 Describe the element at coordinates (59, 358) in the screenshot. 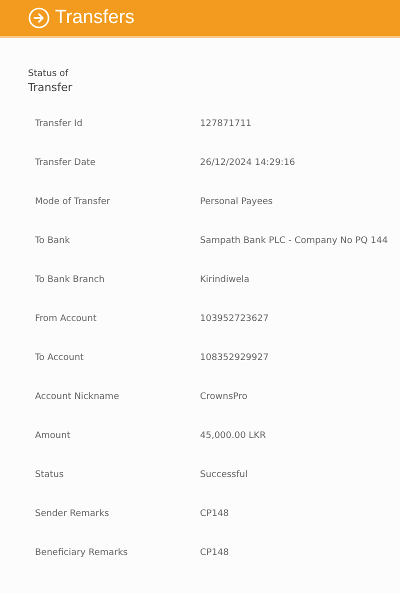

I see `field-label: To Account` at that location.